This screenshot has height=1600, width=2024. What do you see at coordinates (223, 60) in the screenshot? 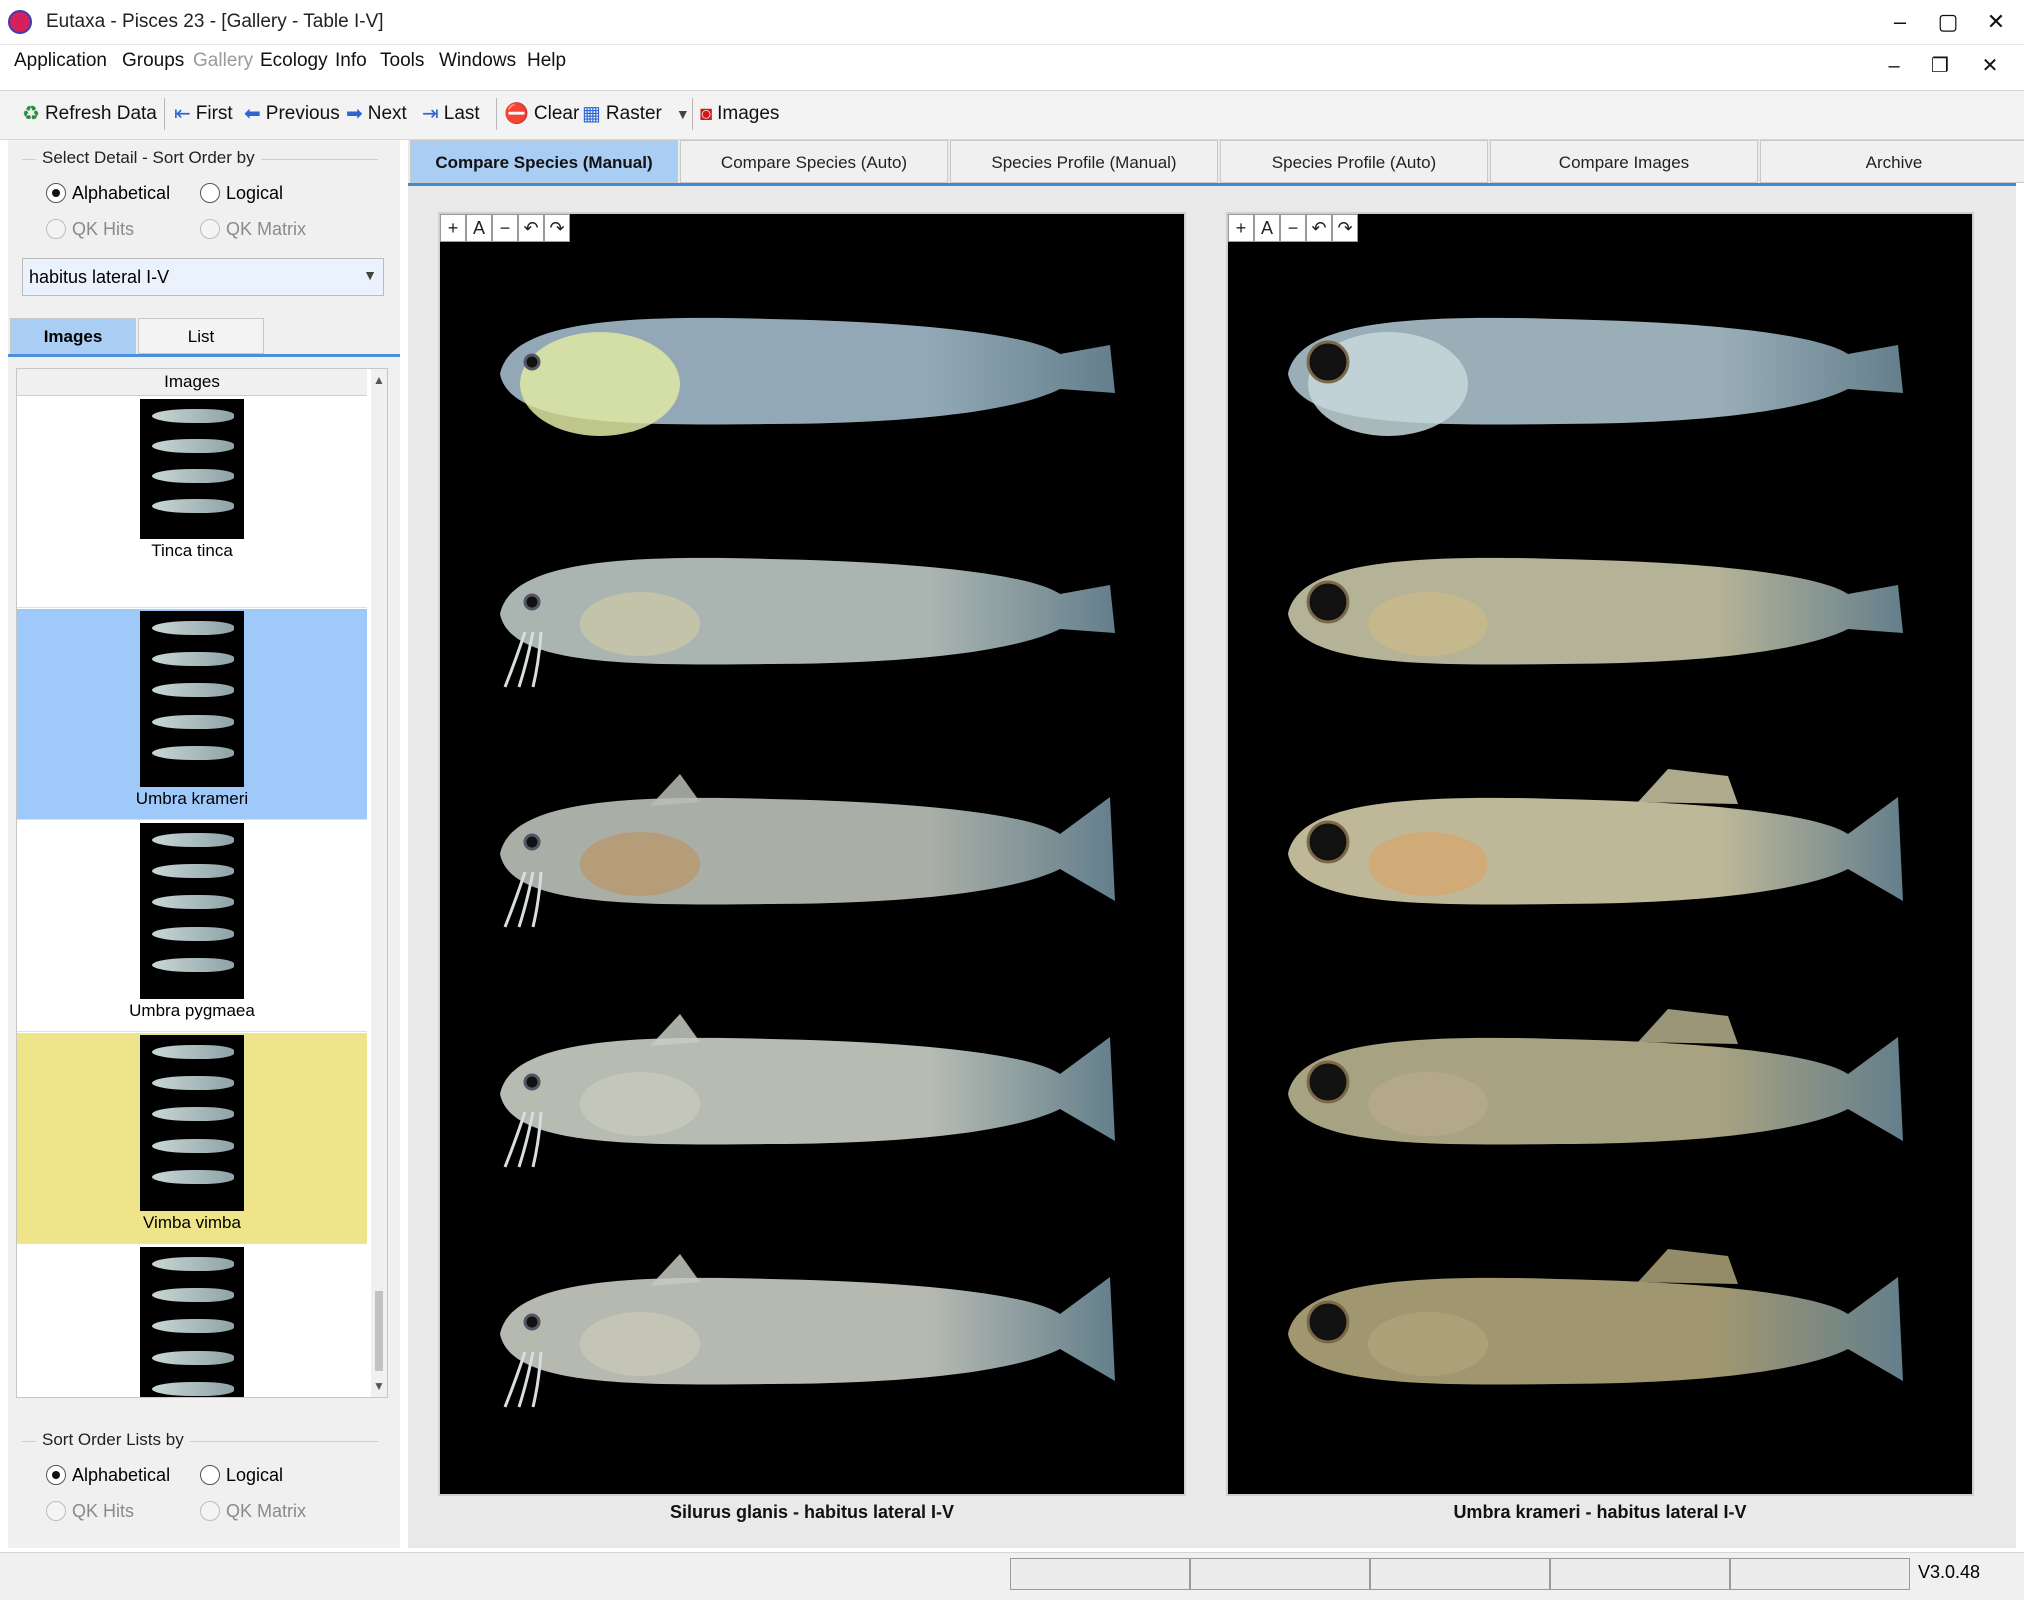
I see `menu-gallery: Gallery` at bounding box center [223, 60].